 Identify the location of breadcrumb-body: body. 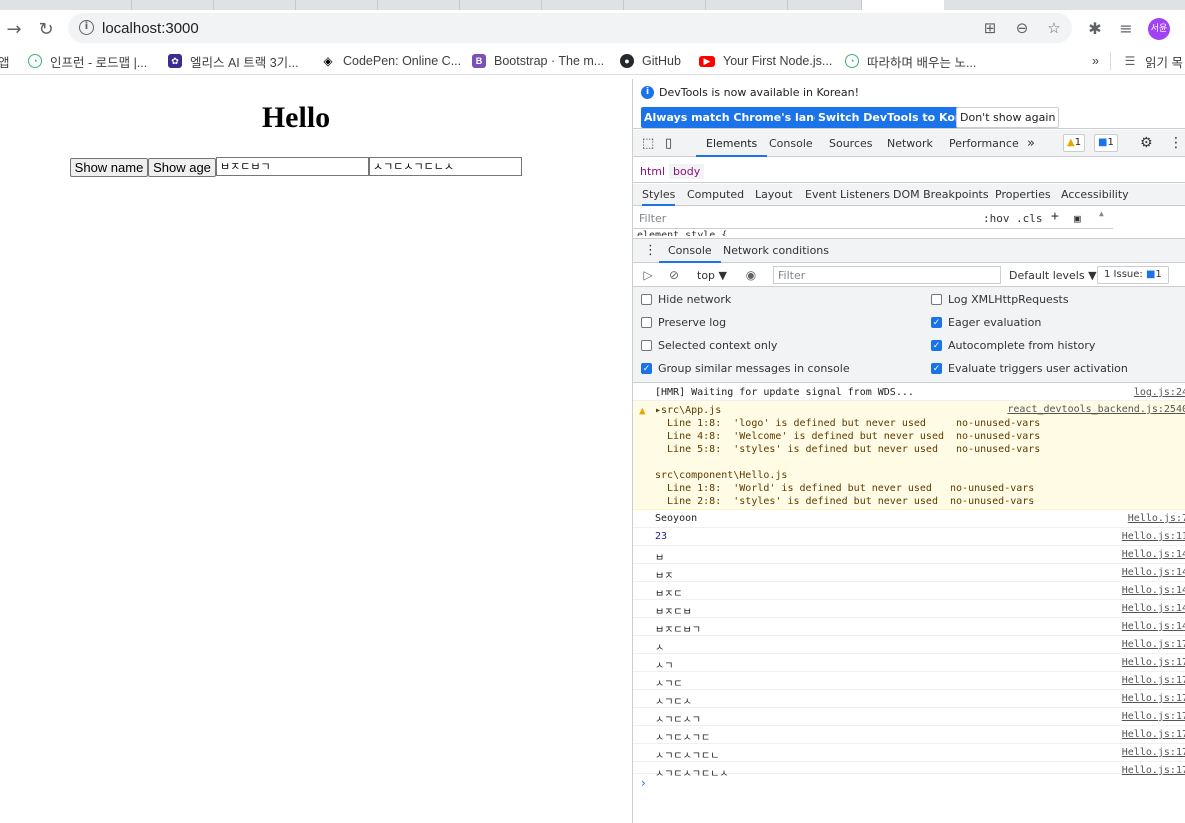
(687, 171).